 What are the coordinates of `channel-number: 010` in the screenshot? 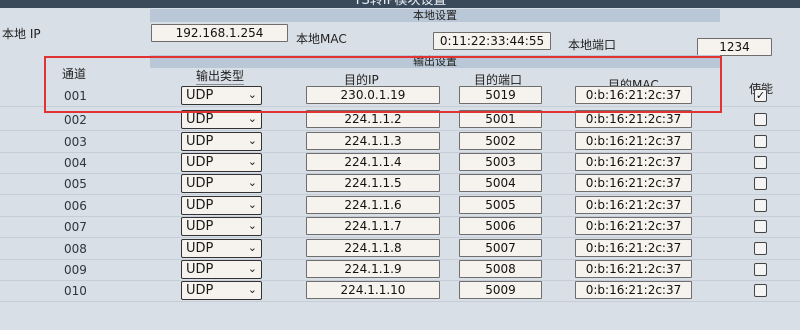 It's located at (75, 291).